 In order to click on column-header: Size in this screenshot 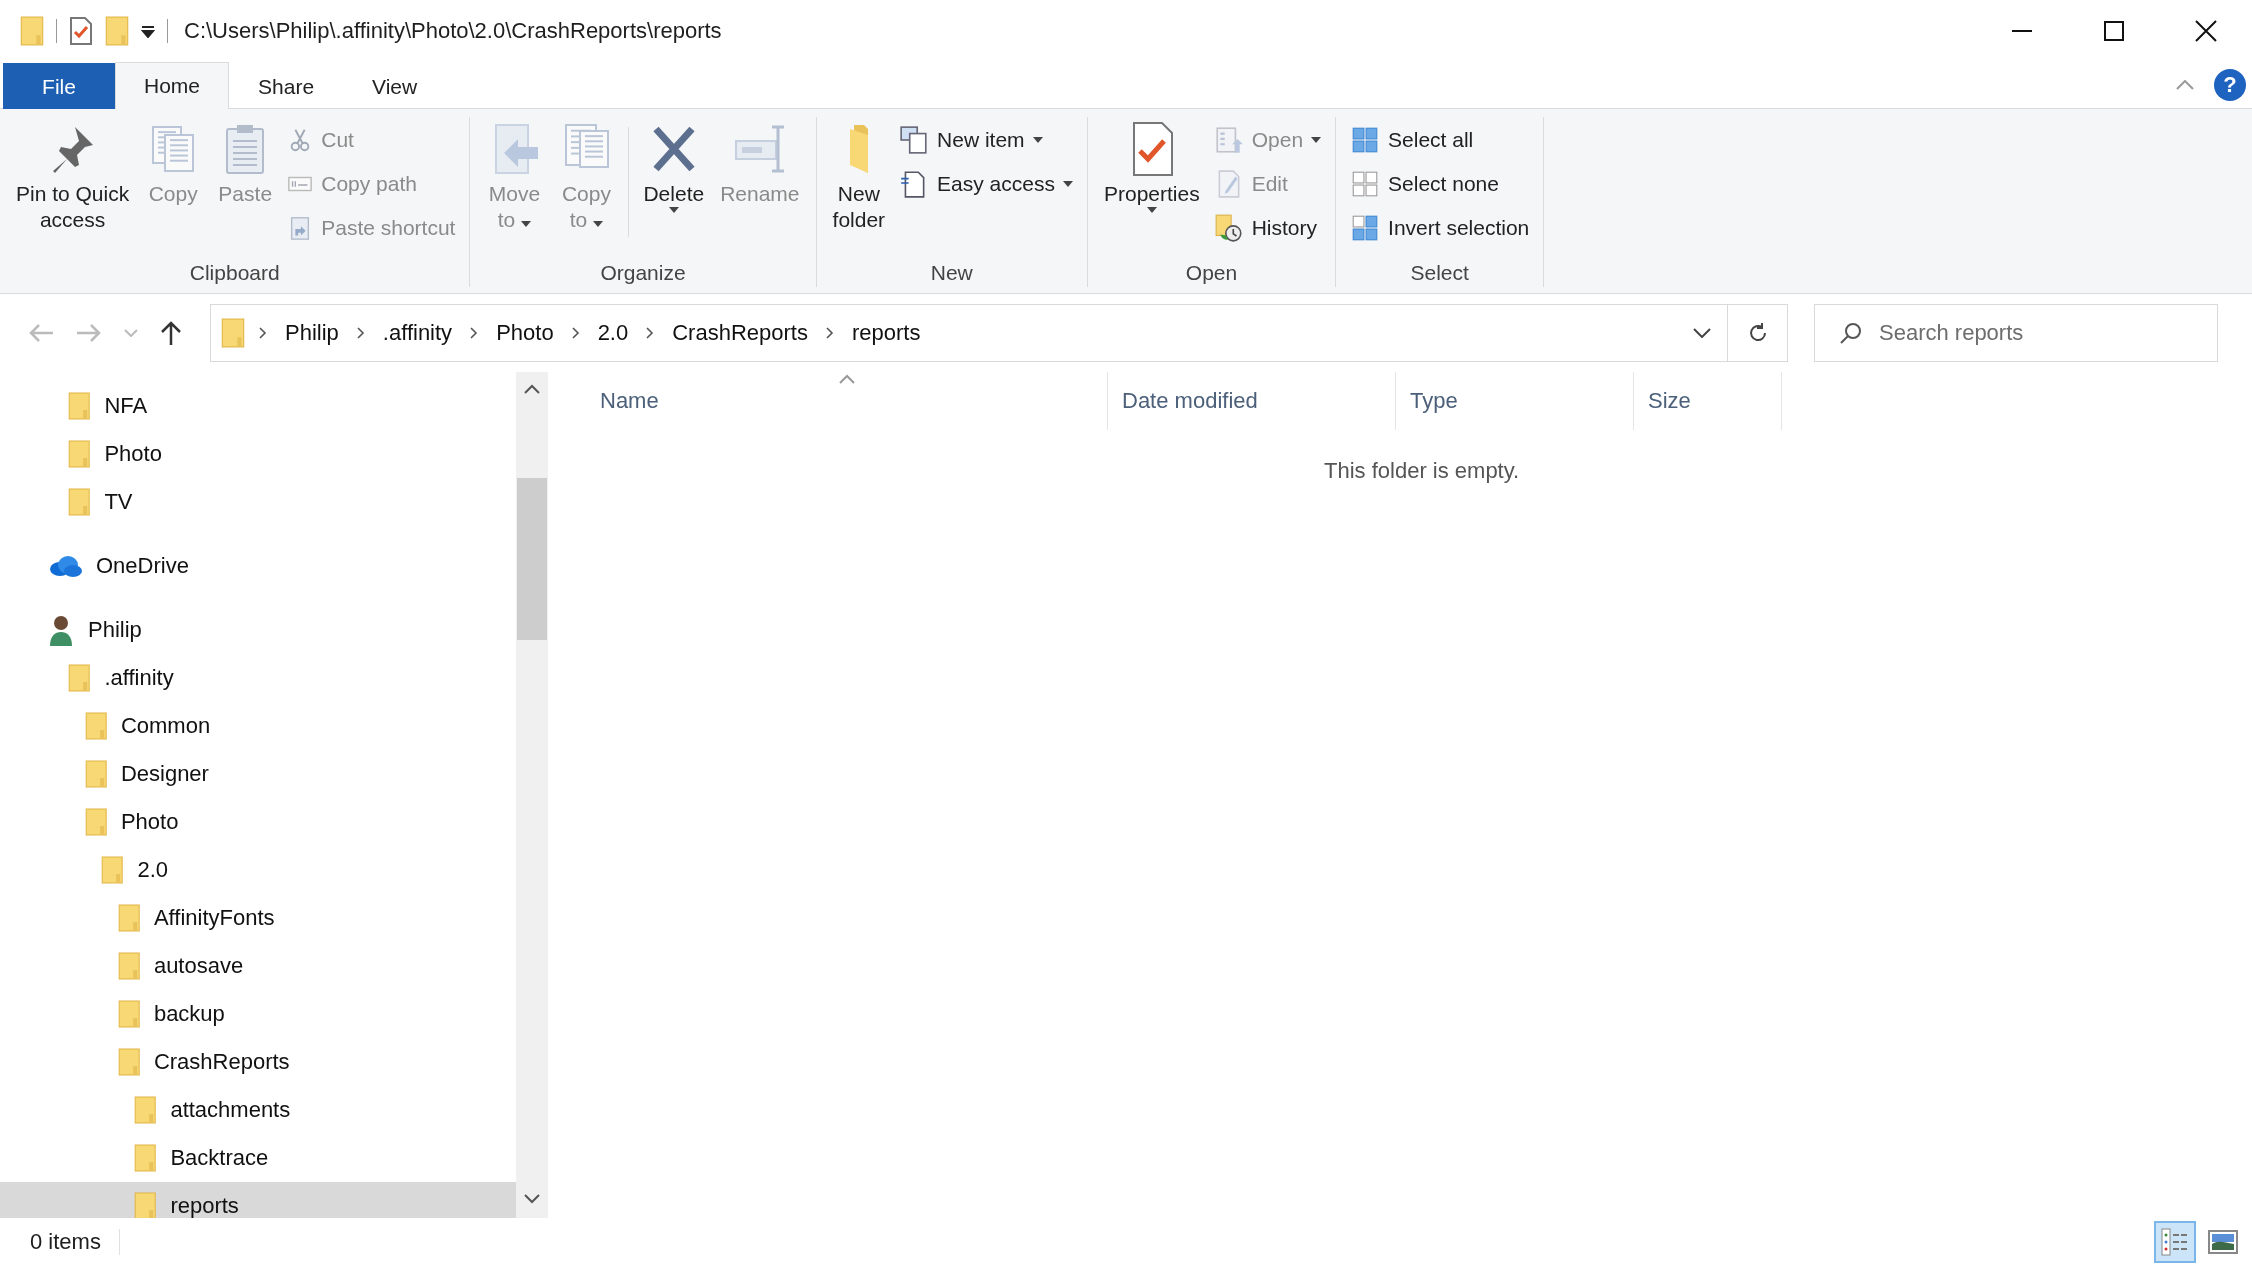, I will do `click(1708, 401)`.